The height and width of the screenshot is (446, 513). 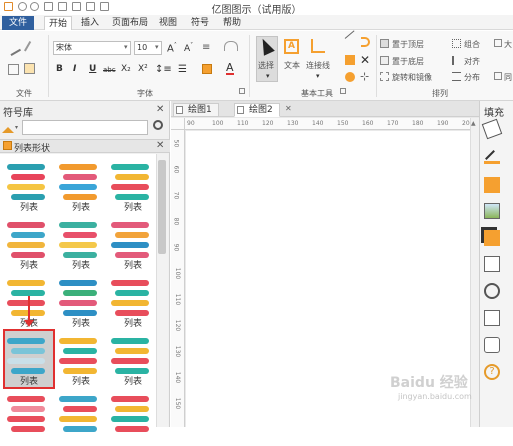 What do you see at coordinates (412, 77) in the screenshot?
I see `rotate-mirror-button: 旋转和镜像` at bounding box center [412, 77].